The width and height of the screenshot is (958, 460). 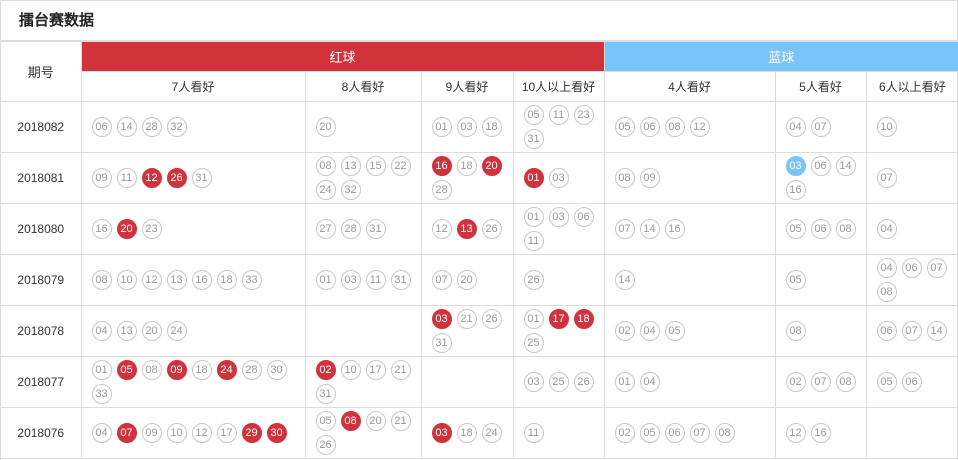 What do you see at coordinates (558, 319) in the screenshot?
I see `red-ball-hit: 17` at bounding box center [558, 319].